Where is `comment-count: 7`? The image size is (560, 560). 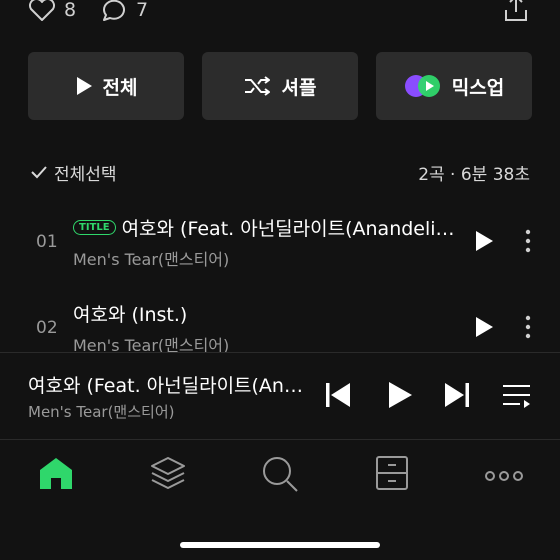
comment-count: 7 is located at coordinates (142, 10).